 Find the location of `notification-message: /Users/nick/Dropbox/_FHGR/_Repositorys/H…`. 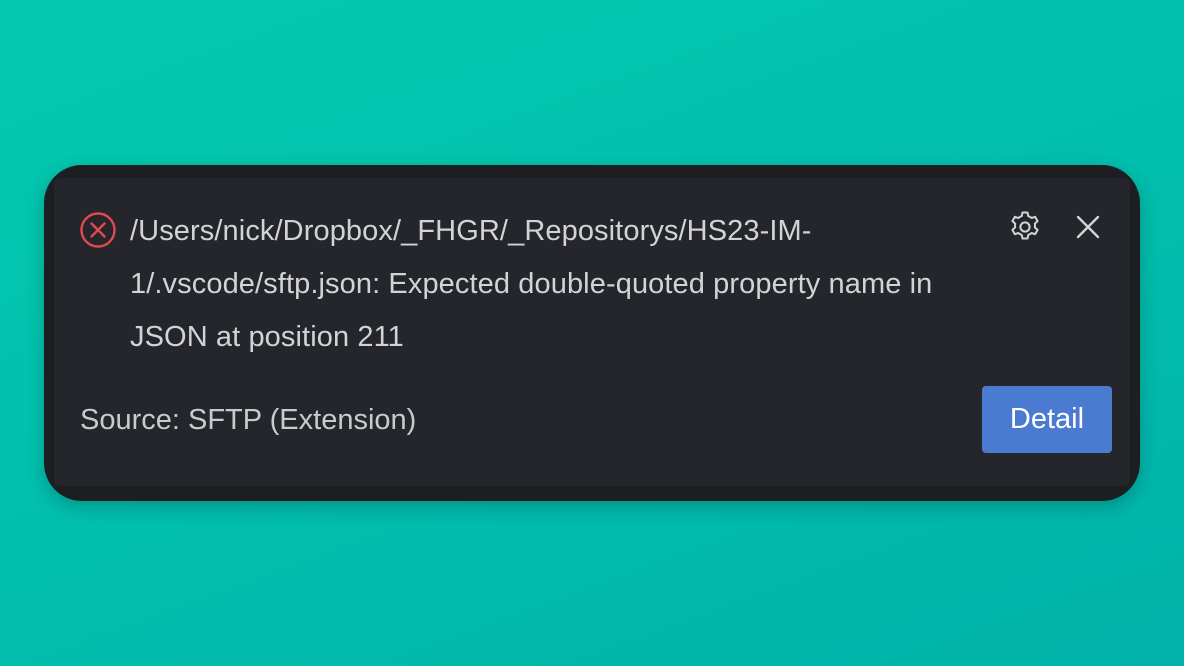

notification-message: /Users/nick/Dropbox/_FHGR/_Repositorys/H… is located at coordinates (531, 284).